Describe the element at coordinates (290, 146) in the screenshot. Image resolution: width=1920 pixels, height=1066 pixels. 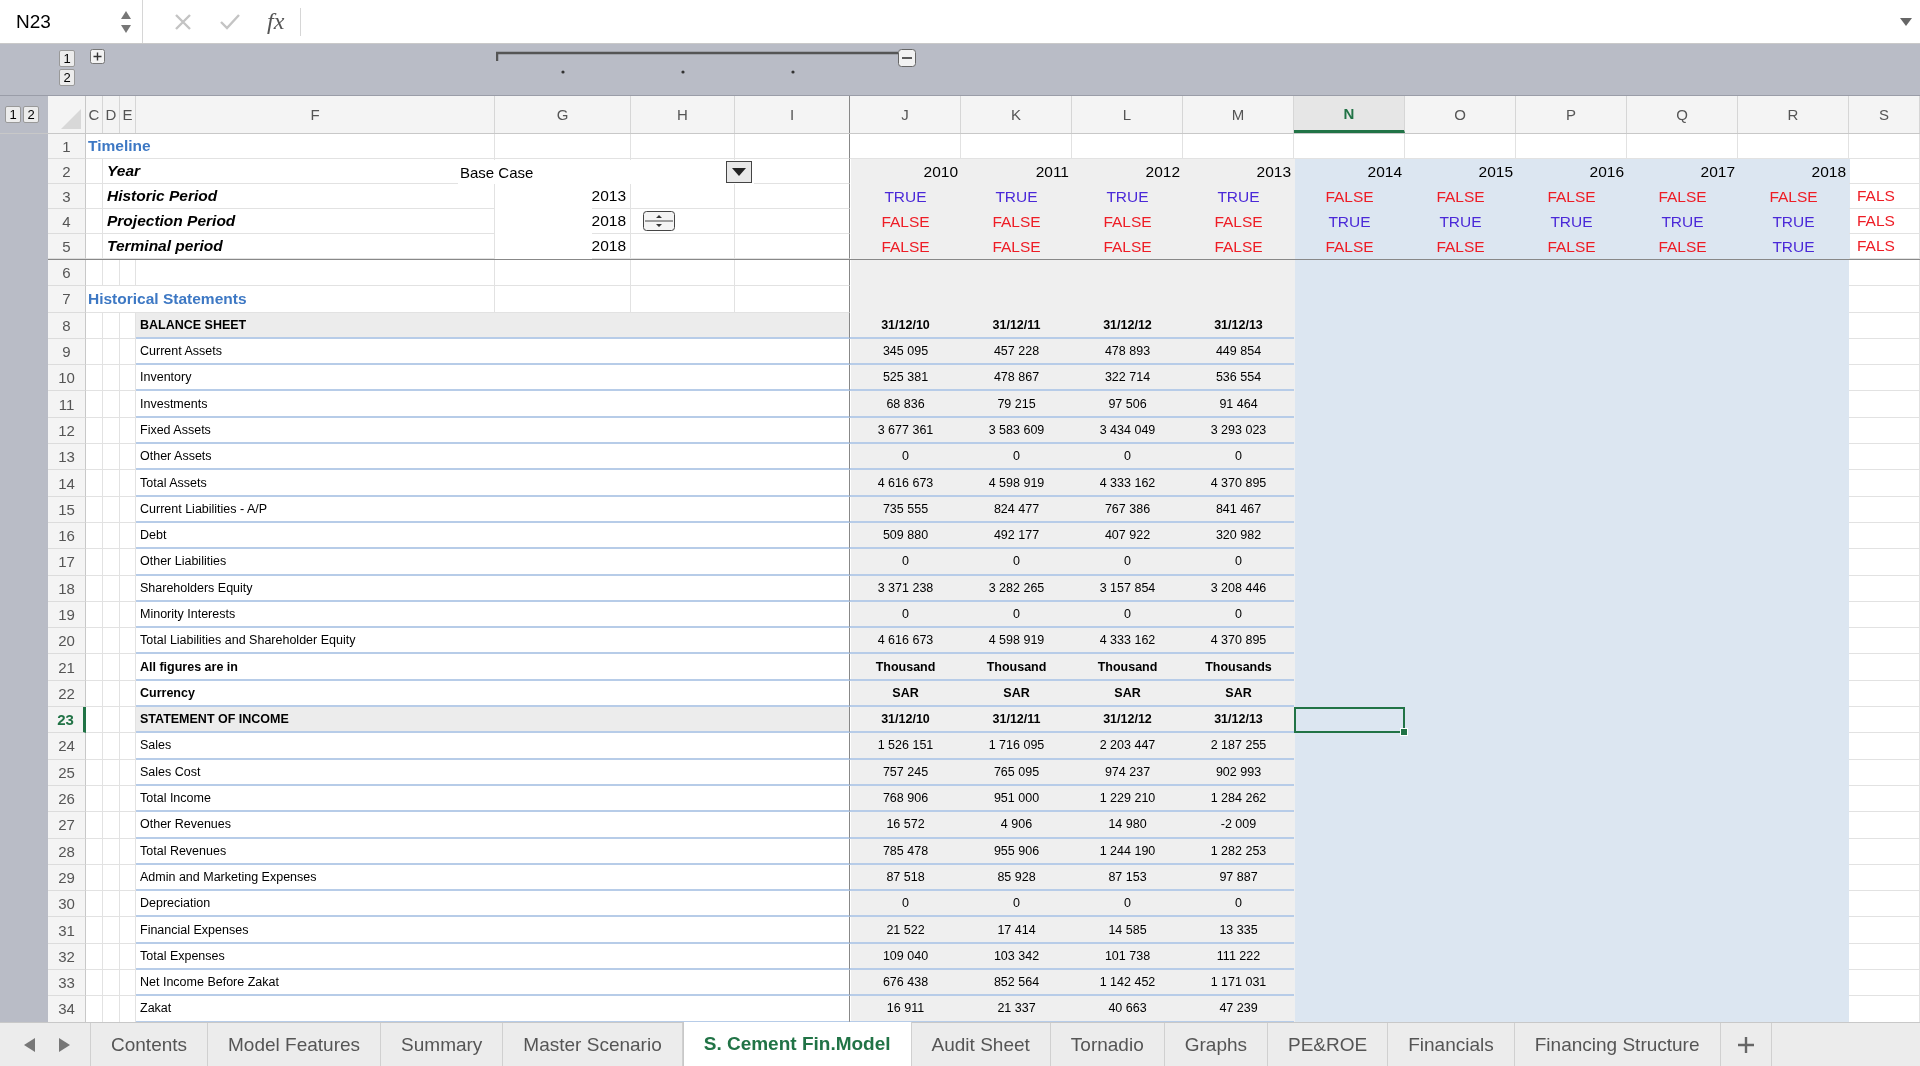
I see `section-title: Timeline` at that location.